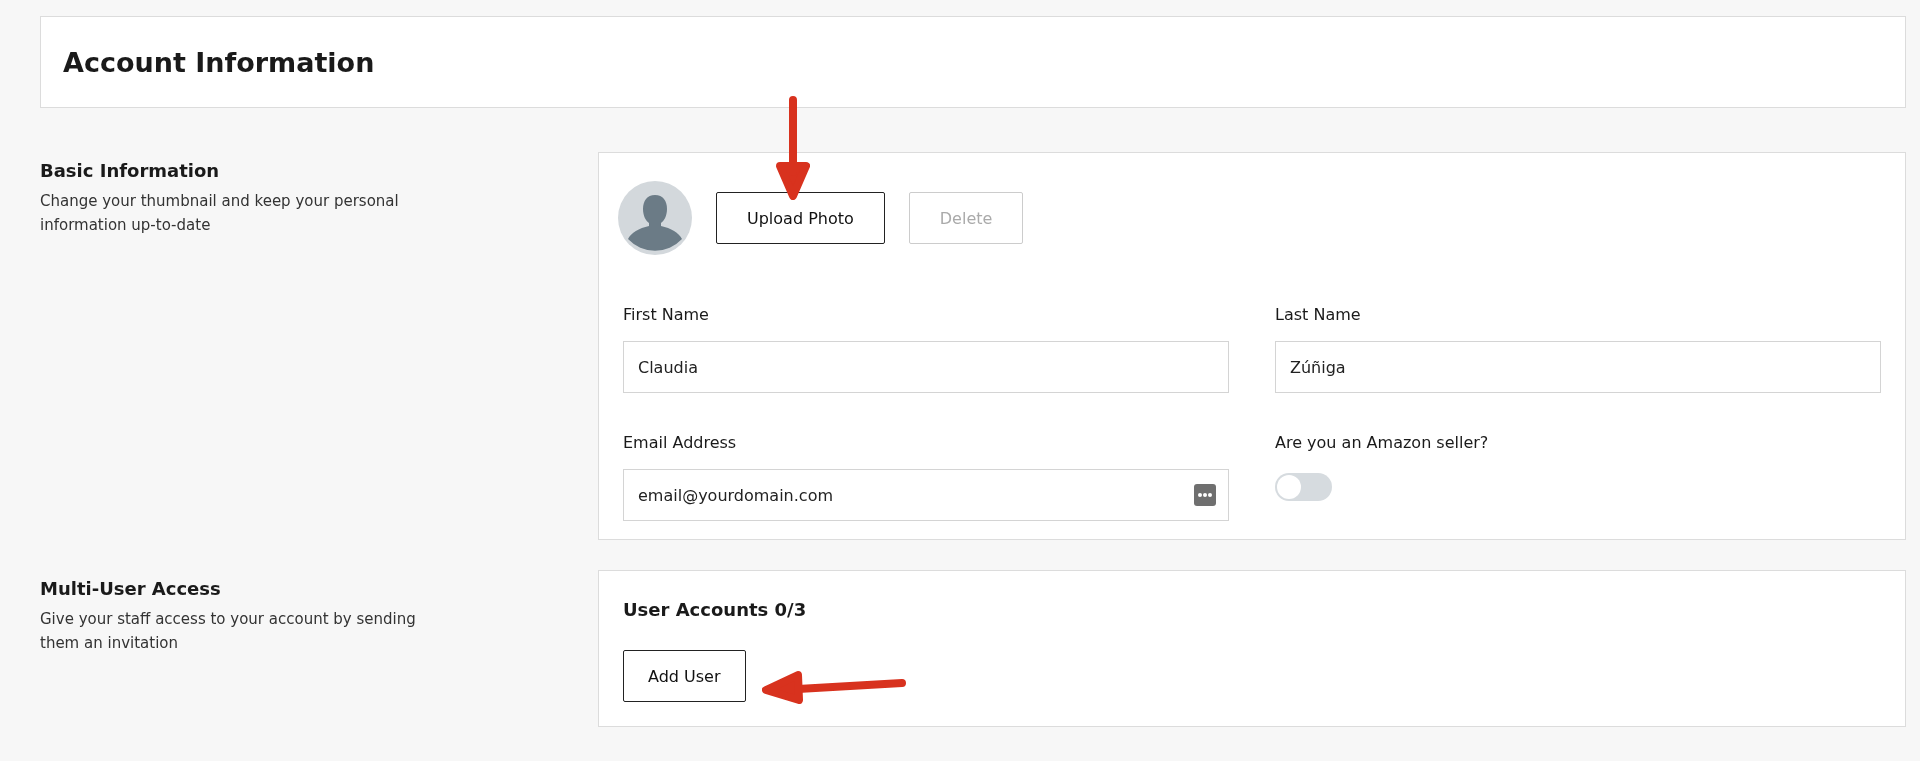 The height and width of the screenshot is (761, 1920). Describe the element at coordinates (228, 631) in the screenshot. I see `section-description: Give your staff access to your account by sending them an invitation` at that location.